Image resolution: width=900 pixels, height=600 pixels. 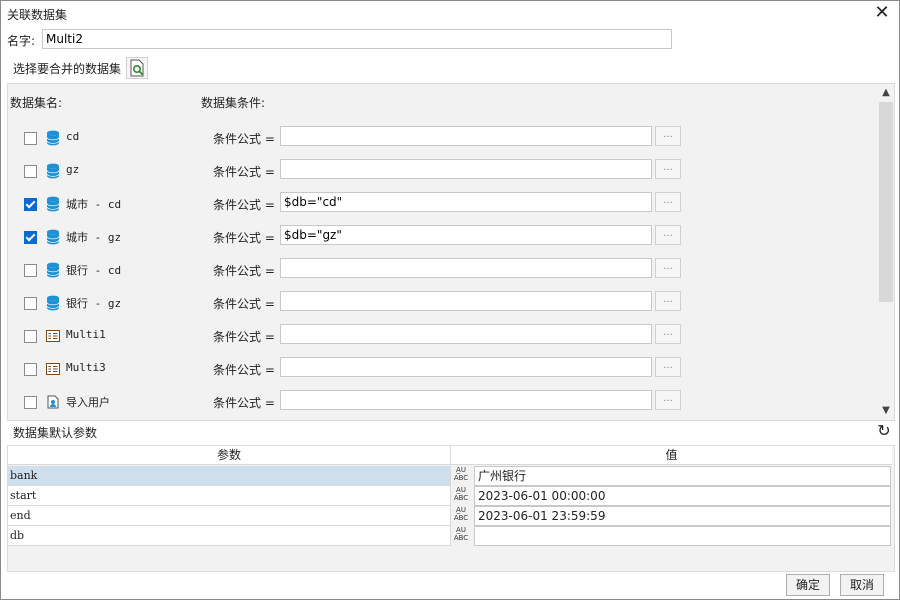 I want to click on name-label: 名字:, so click(x=21, y=41).